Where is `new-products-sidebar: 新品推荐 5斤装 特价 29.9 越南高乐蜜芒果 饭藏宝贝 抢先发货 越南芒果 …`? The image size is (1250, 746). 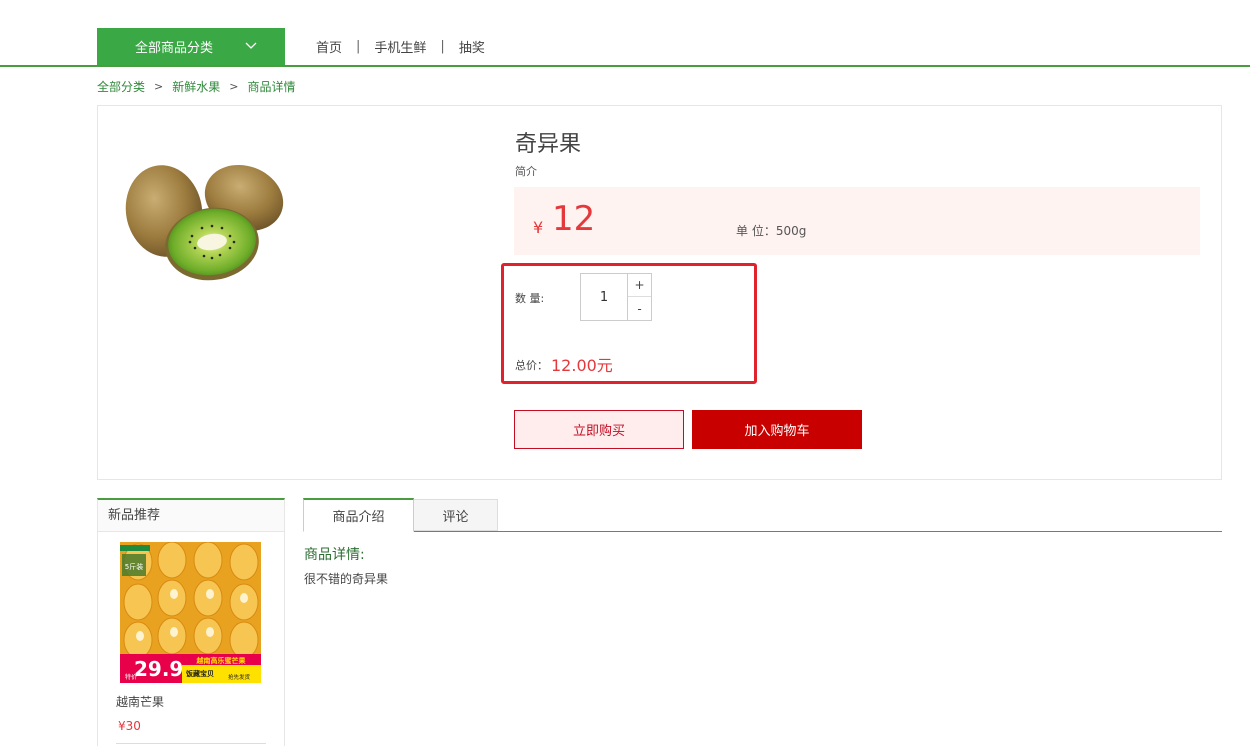 new-products-sidebar: 新品推荐 5斤装 特价 29.9 越南高乐蜜芒果 饭藏宝贝 抢先发货 越南芒果 … is located at coordinates (191, 622).